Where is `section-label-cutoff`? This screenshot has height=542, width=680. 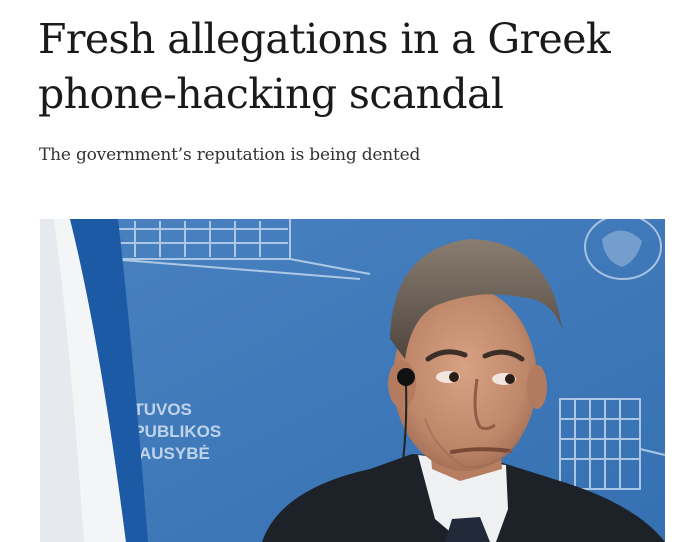
section-label-cutoff is located at coordinates (75, 1).